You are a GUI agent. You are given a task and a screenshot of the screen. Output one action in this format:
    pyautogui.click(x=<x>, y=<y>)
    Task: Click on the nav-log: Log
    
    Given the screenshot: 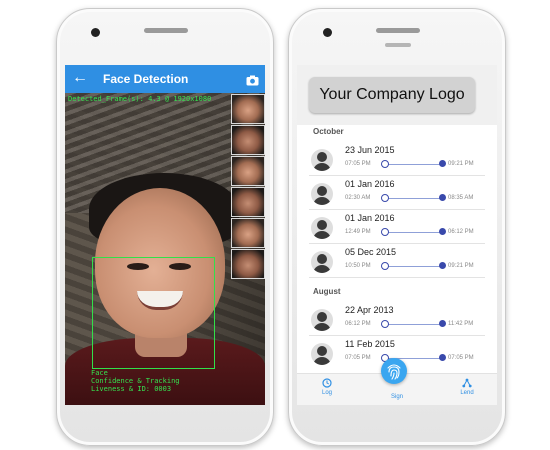 What is the action you would take?
    pyautogui.click(x=327, y=387)
    